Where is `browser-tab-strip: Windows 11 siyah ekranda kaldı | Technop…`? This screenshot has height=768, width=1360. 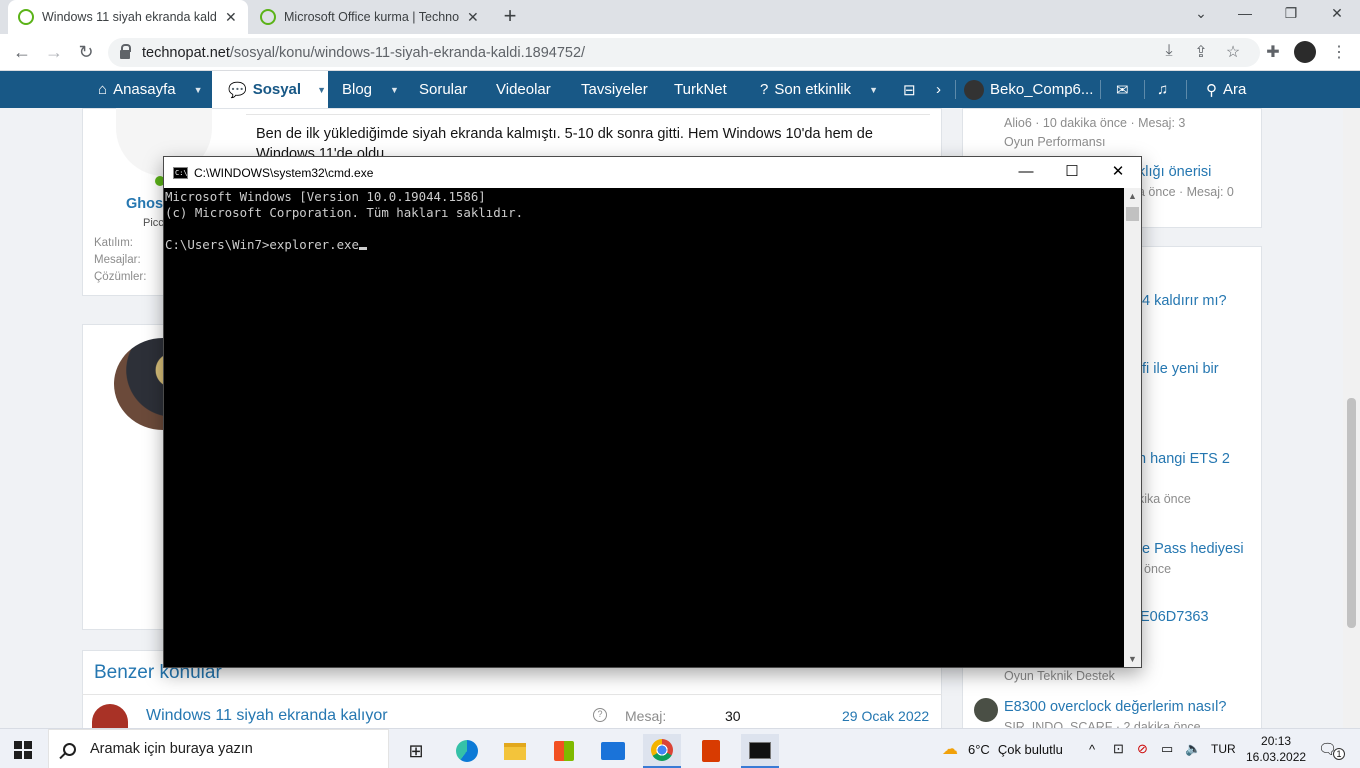 browser-tab-strip: Windows 11 siyah ekranda kaldı | Technop… is located at coordinates (680, 17).